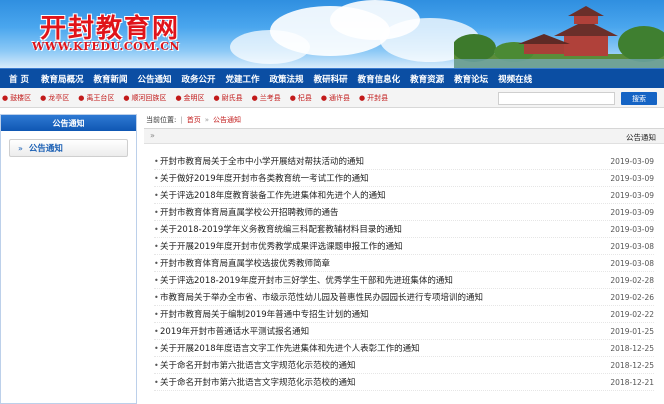 The height and width of the screenshot is (404, 664). I want to click on nav-research: 教研科研, so click(331, 79).